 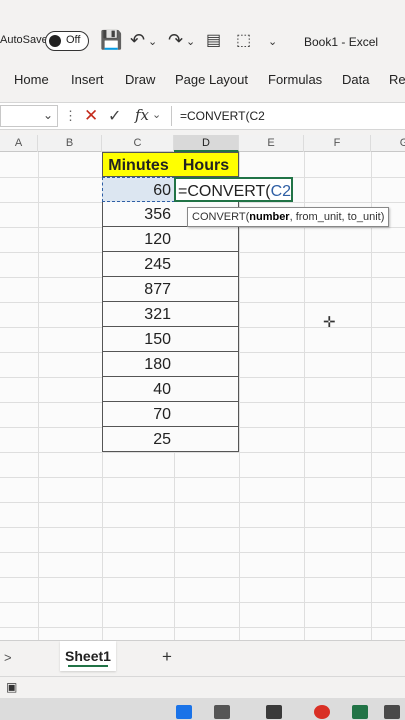 I want to click on cell-d1: Hours, so click(x=206, y=164).